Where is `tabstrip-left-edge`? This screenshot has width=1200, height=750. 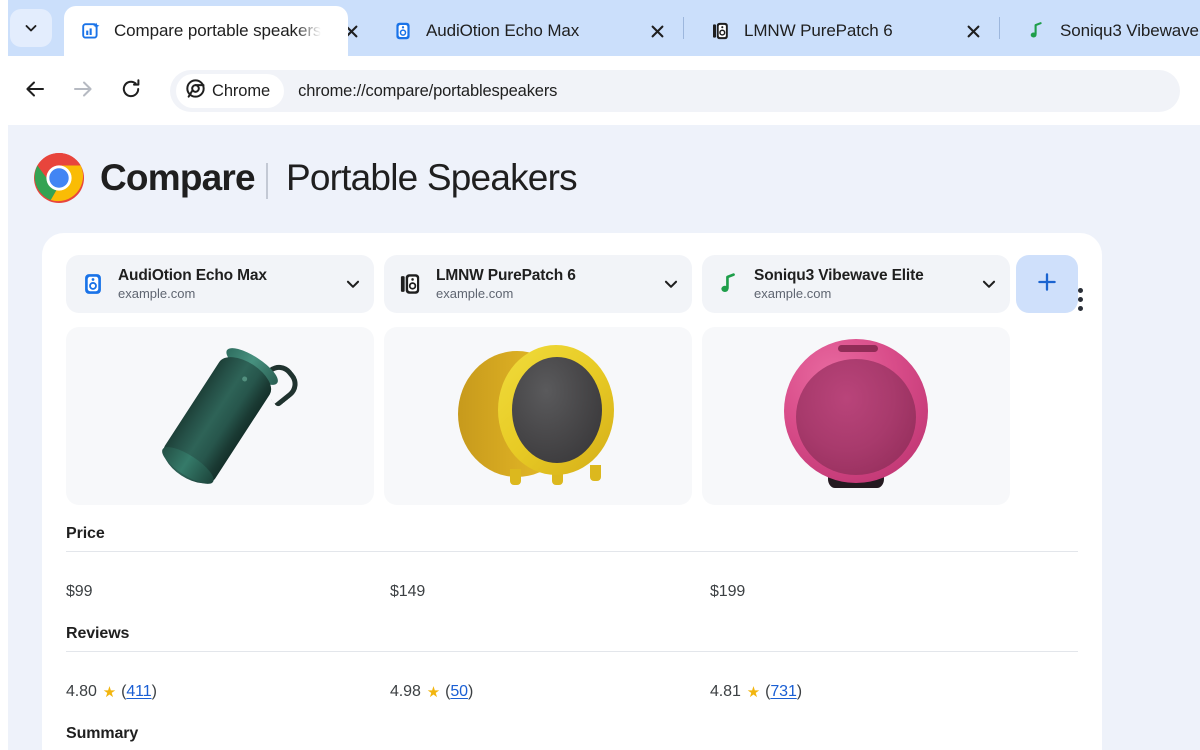 tabstrip-left-edge is located at coordinates (4, 28).